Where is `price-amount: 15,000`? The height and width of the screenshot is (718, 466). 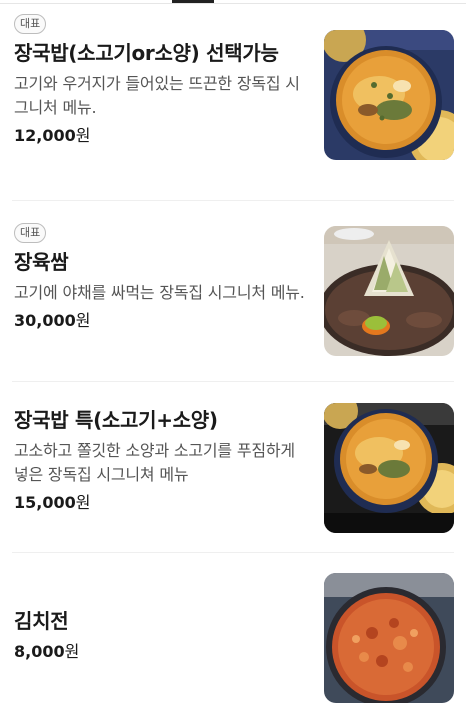 price-amount: 15,000 is located at coordinates (45, 502).